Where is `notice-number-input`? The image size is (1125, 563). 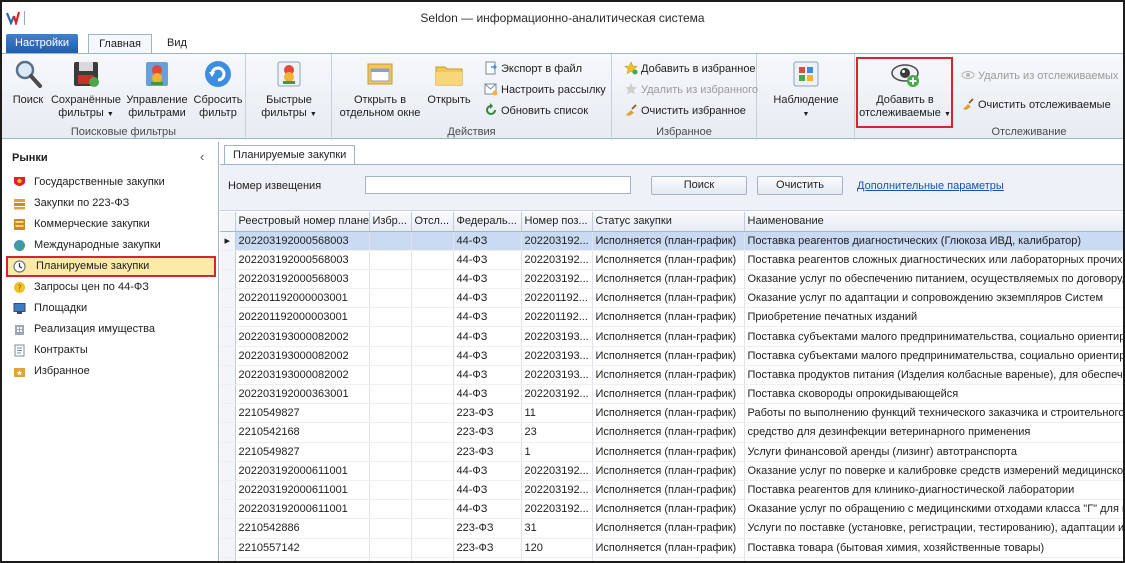
notice-number-input is located at coordinates (498, 185).